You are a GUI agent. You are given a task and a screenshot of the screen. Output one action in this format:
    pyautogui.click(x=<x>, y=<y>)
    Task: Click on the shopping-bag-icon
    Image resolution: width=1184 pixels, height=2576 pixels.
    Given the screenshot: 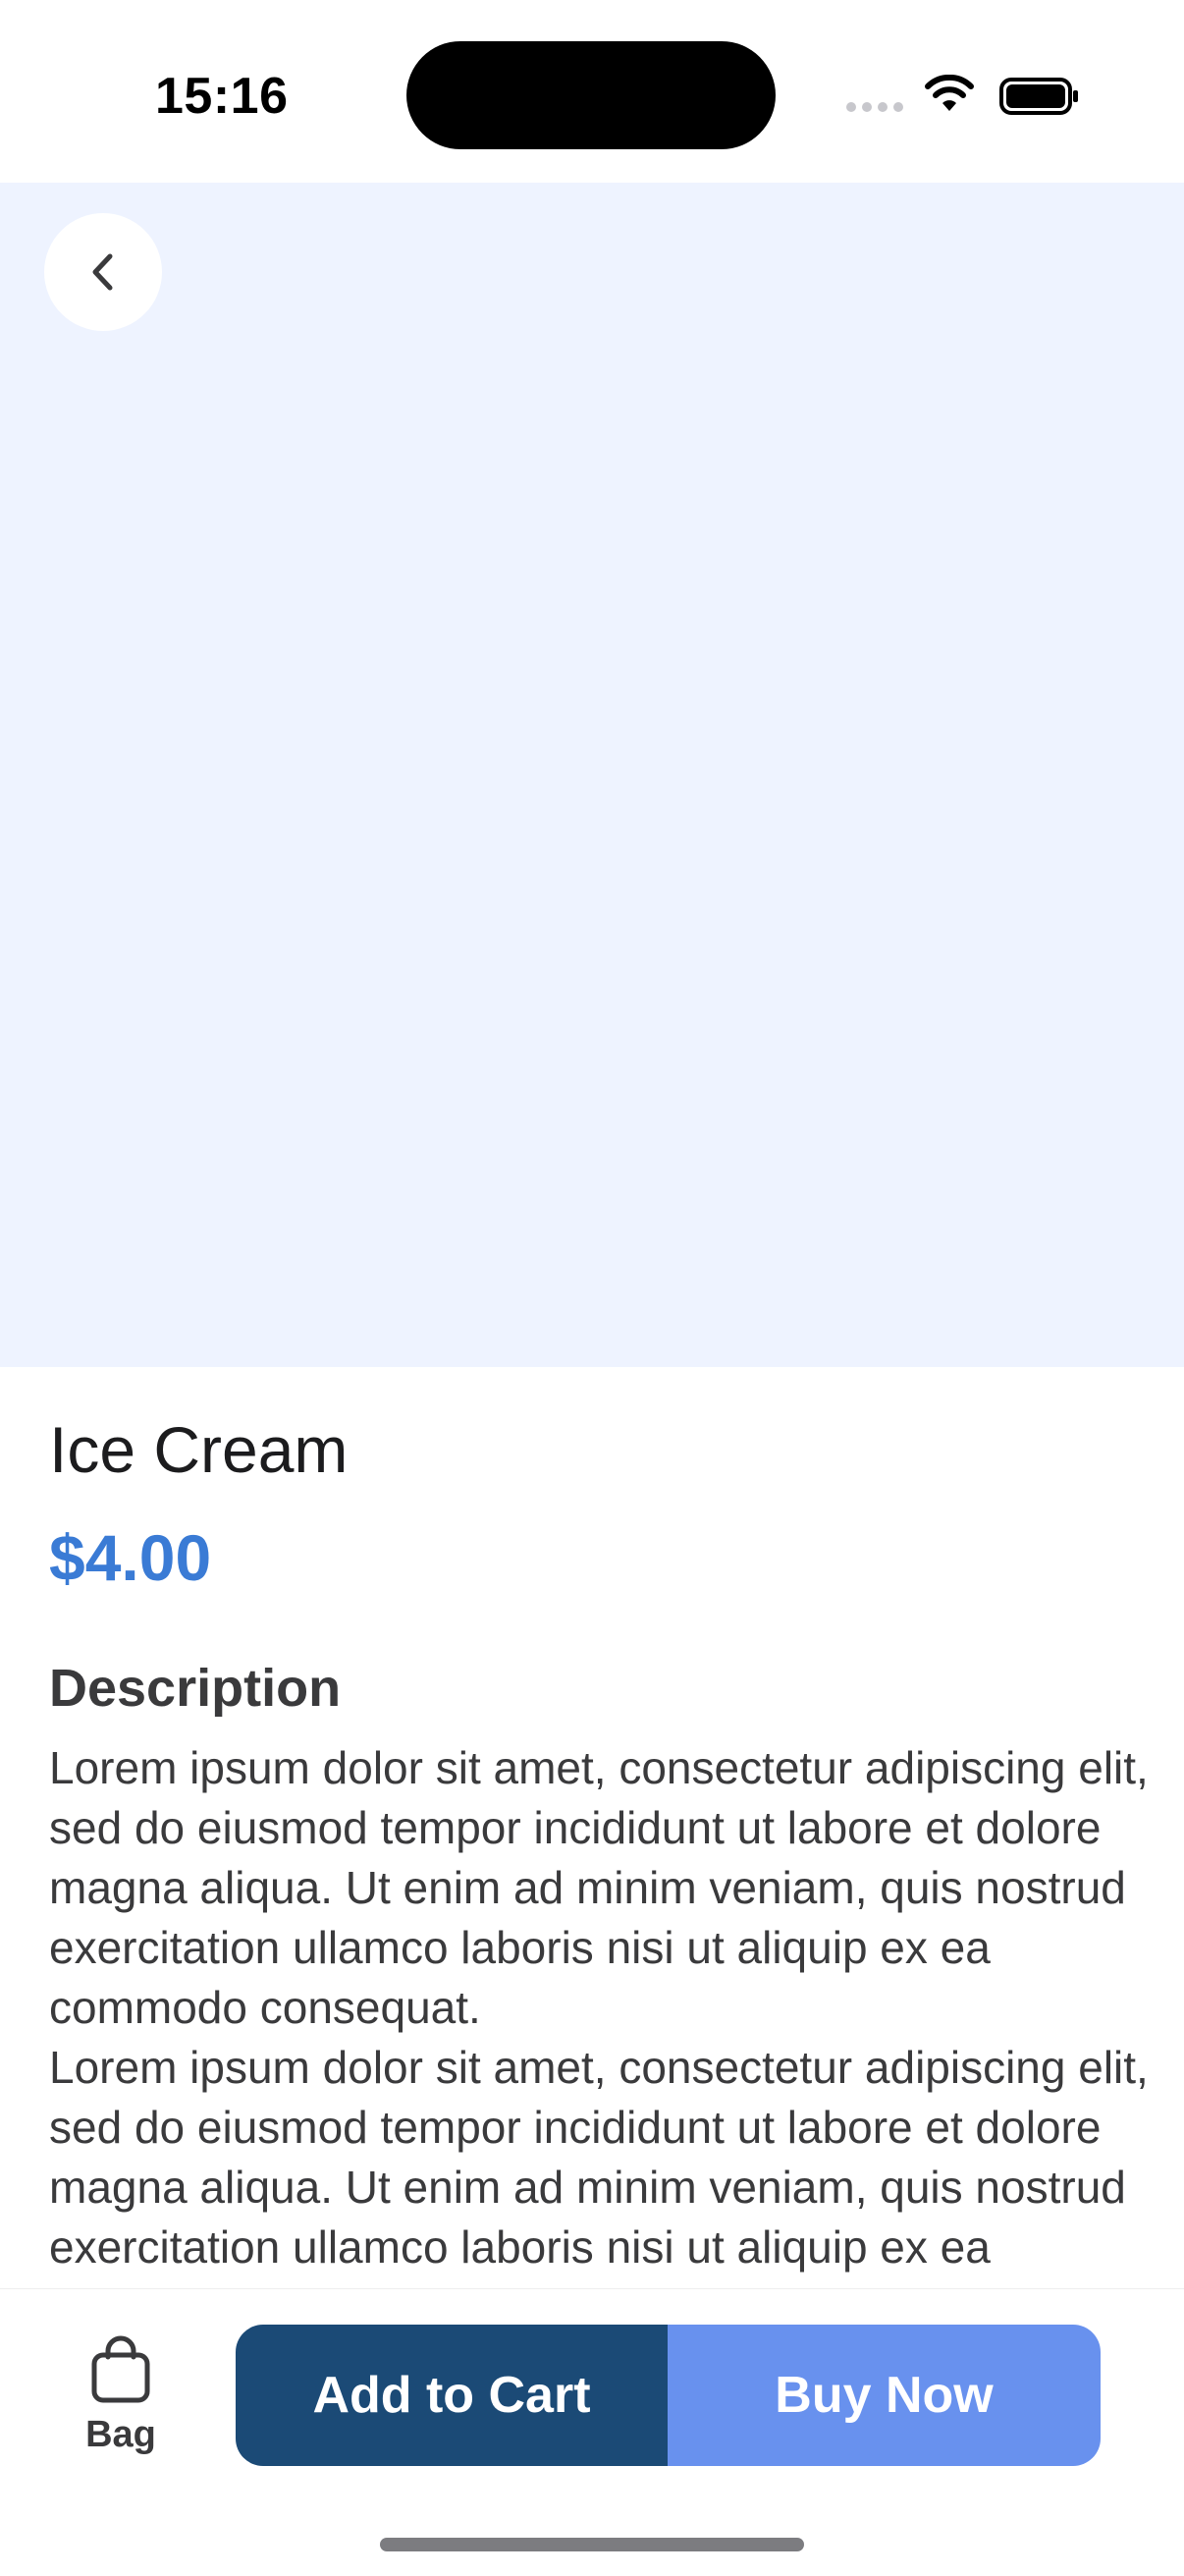 What is the action you would take?
    pyautogui.click(x=120, y=2369)
    